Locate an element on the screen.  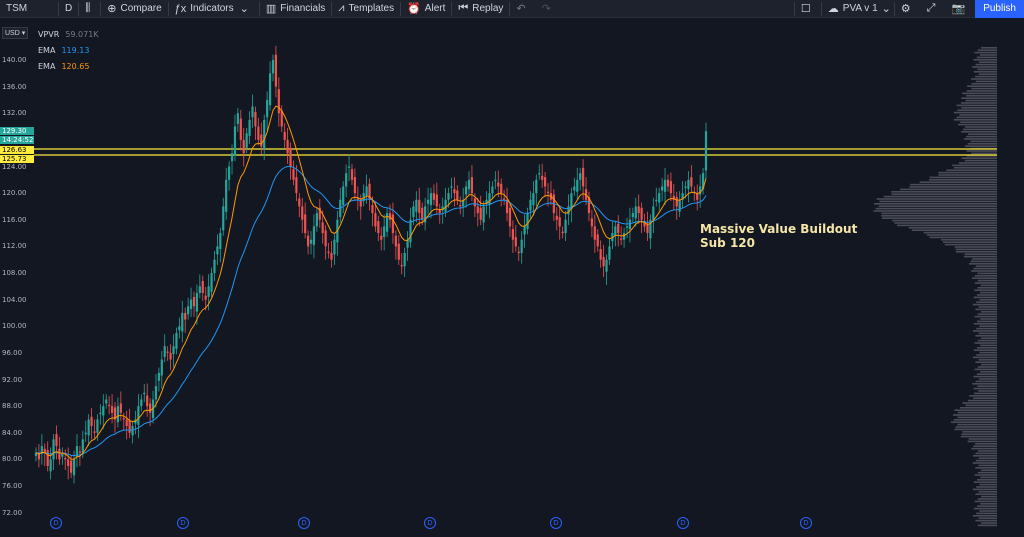
replay-button: ⏮ Replay is located at coordinates (480, 9).